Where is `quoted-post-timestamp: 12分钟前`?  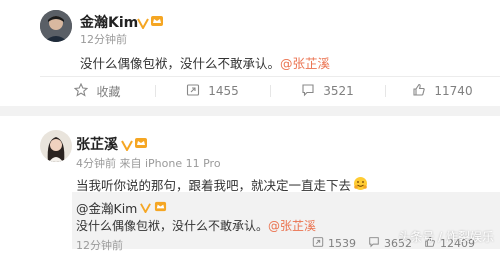
quoted-post-timestamp: 12分钟前 is located at coordinates (99, 245).